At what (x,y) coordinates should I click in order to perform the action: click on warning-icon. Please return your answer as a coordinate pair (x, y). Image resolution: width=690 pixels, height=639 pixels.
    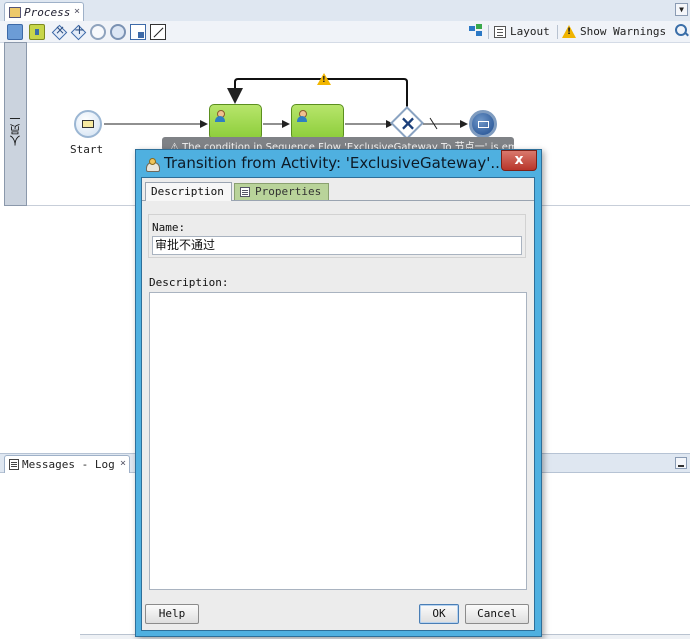
    Looking at the image, I should click on (324, 79).